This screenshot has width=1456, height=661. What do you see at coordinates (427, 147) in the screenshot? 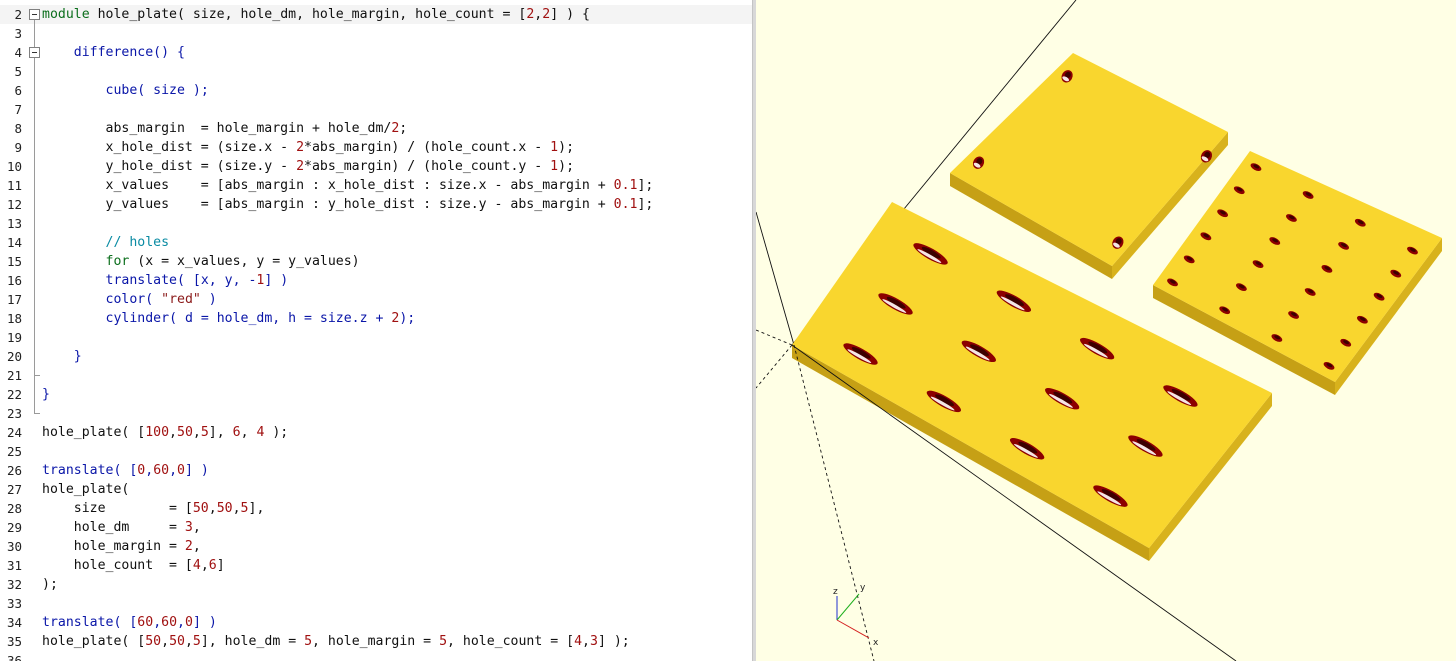
I see `code-token: *abs_margin) / (hole_count.x -` at bounding box center [427, 147].